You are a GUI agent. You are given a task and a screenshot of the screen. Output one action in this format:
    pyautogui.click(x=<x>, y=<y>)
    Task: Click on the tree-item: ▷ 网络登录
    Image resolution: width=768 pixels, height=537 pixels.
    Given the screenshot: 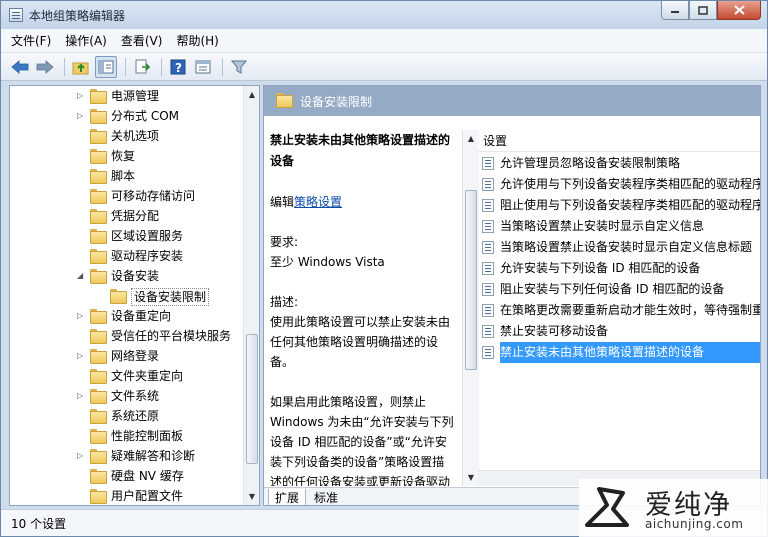 What is the action you would take?
    pyautogui.click(x=127, y=356)
    